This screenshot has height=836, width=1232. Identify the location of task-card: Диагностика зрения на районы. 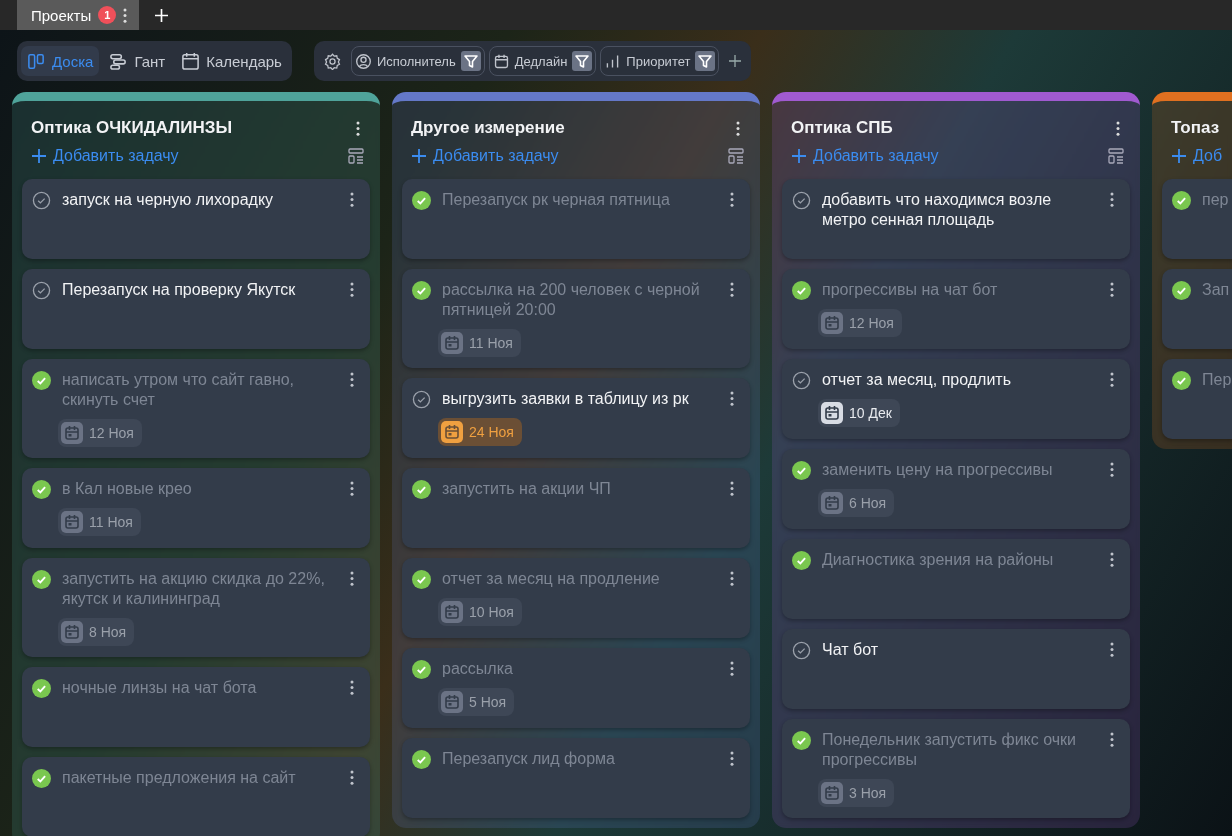
(956, 579).